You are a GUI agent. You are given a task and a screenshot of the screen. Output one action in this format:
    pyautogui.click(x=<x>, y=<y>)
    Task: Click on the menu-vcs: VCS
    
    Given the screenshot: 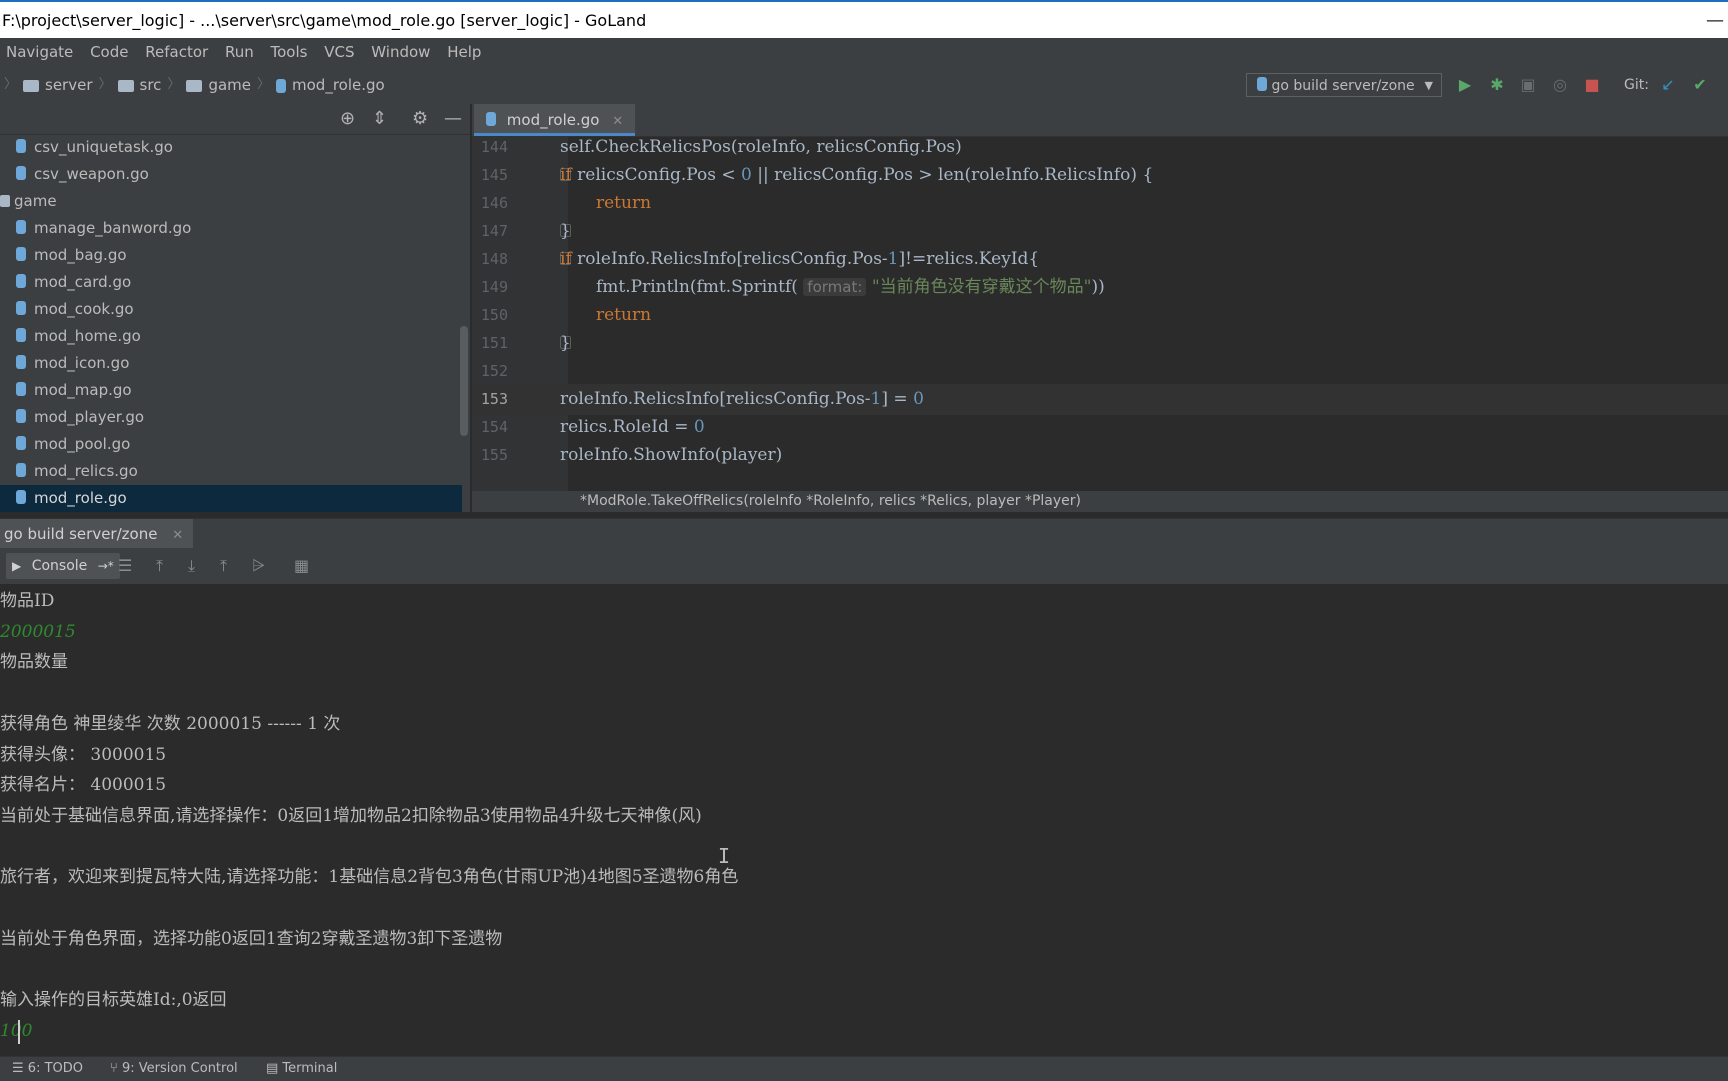 What is the action you would take?
    pyautogui.click(x=339, y=52)
    